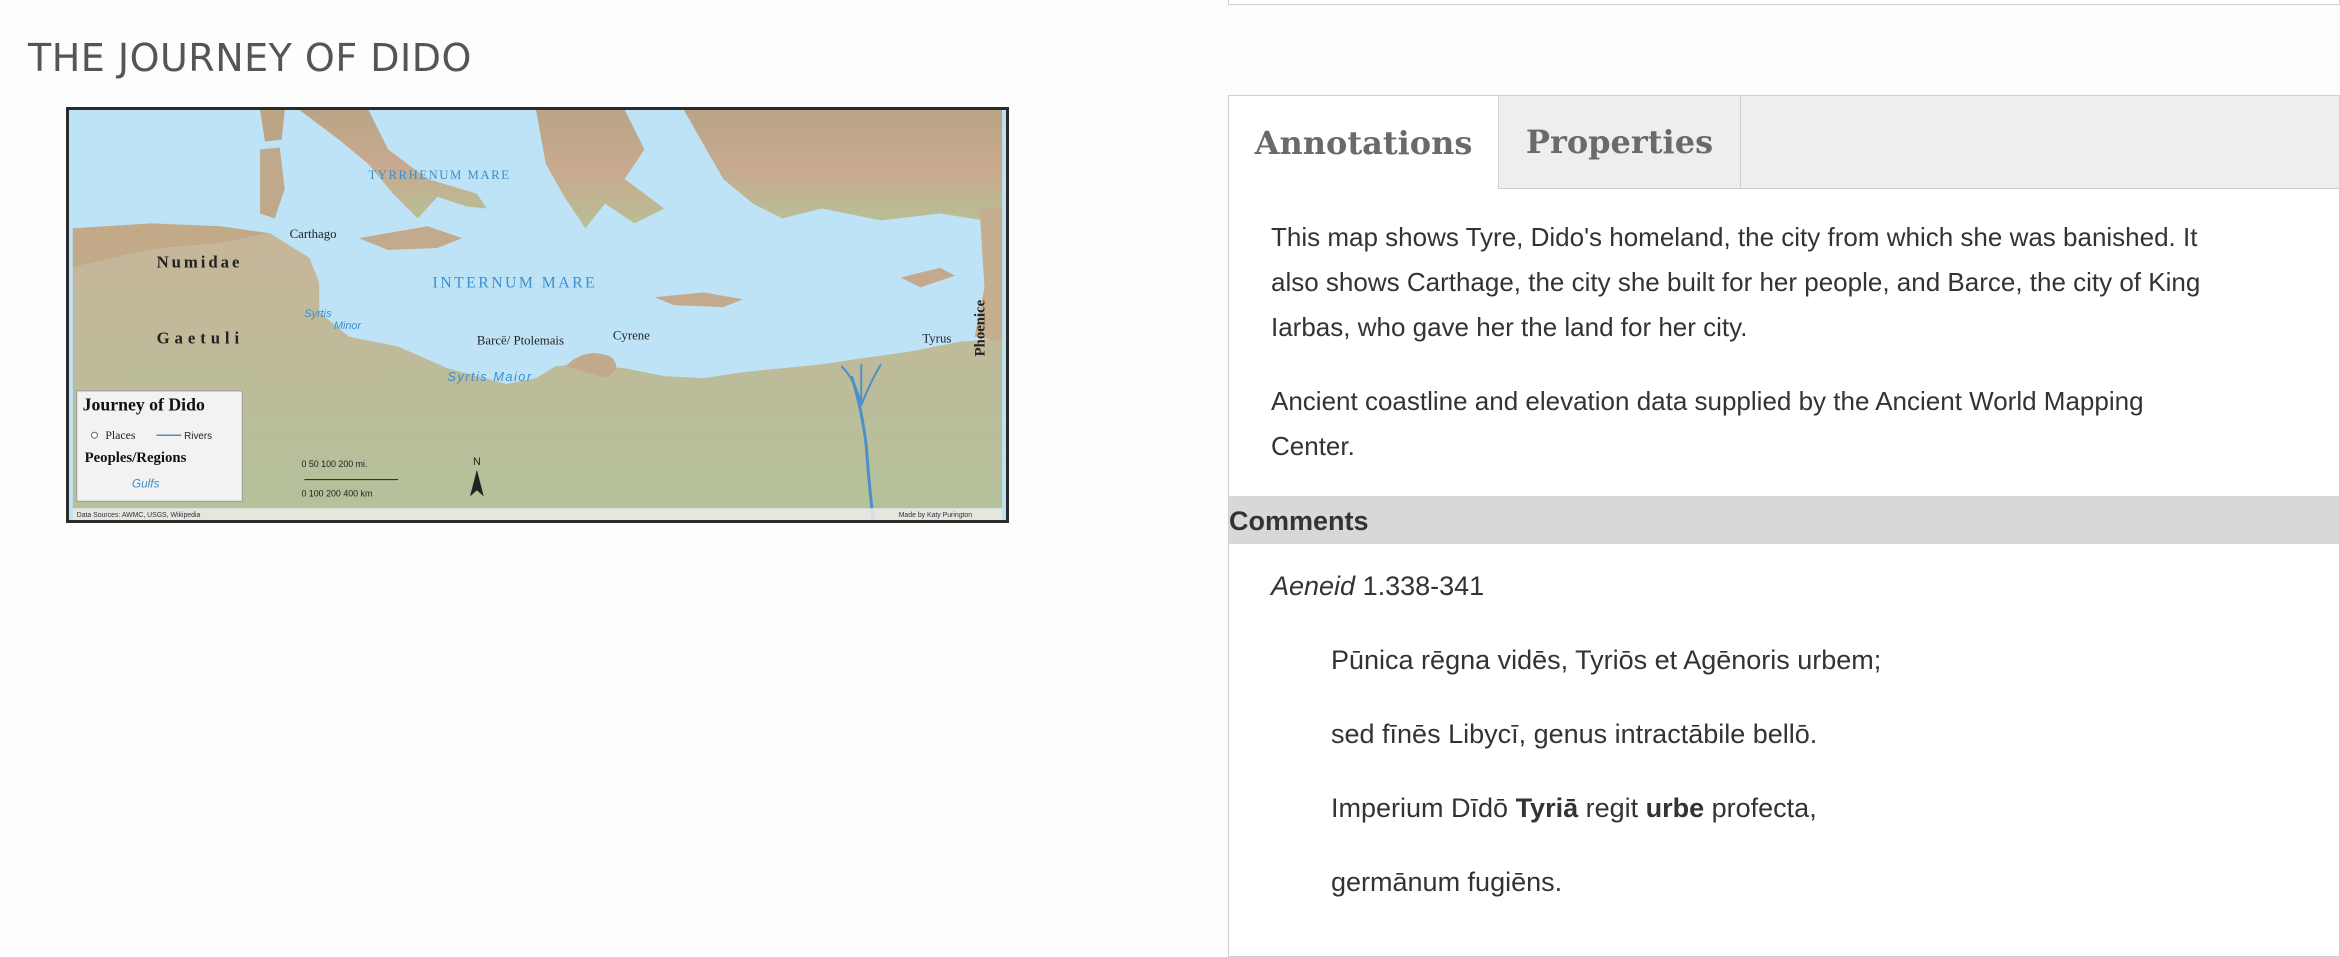  What do you see at coordinates (200, 262) in the screenshot?
I see `label-numidae: Numidae` at bounding box center [200, 262].